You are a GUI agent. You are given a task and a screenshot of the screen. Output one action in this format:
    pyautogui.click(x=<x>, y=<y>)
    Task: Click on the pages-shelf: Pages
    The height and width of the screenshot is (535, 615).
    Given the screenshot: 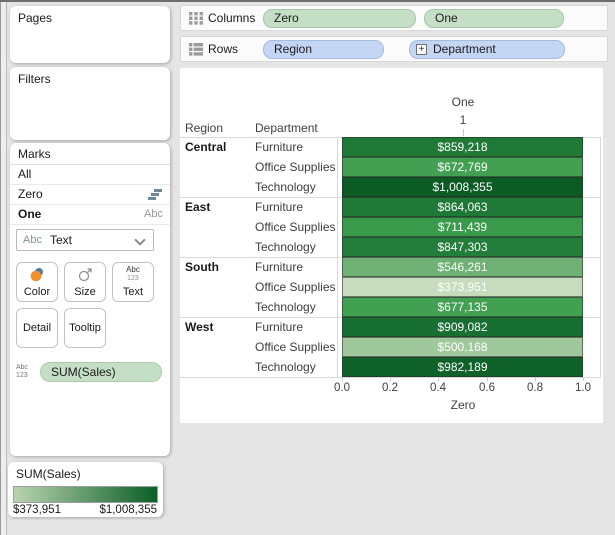 What is the action you would take?
    pyautogui.click(x=90, y=34)
    